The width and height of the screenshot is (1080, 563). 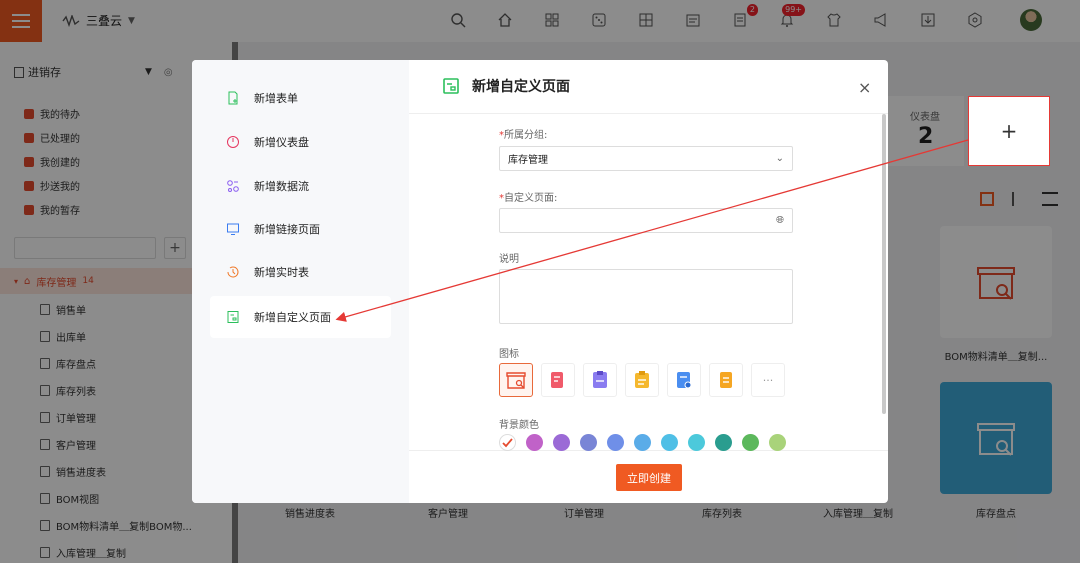 I want to click on menu-item-label: 新增表单, so click(x=276, y=98).